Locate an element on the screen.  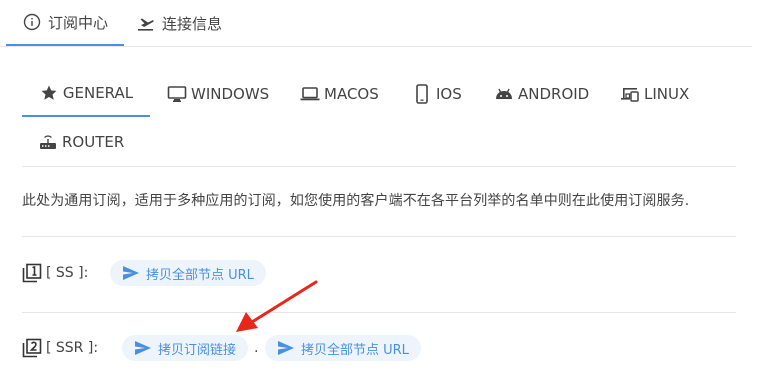
router-icon is located at coordinates (48, 142).